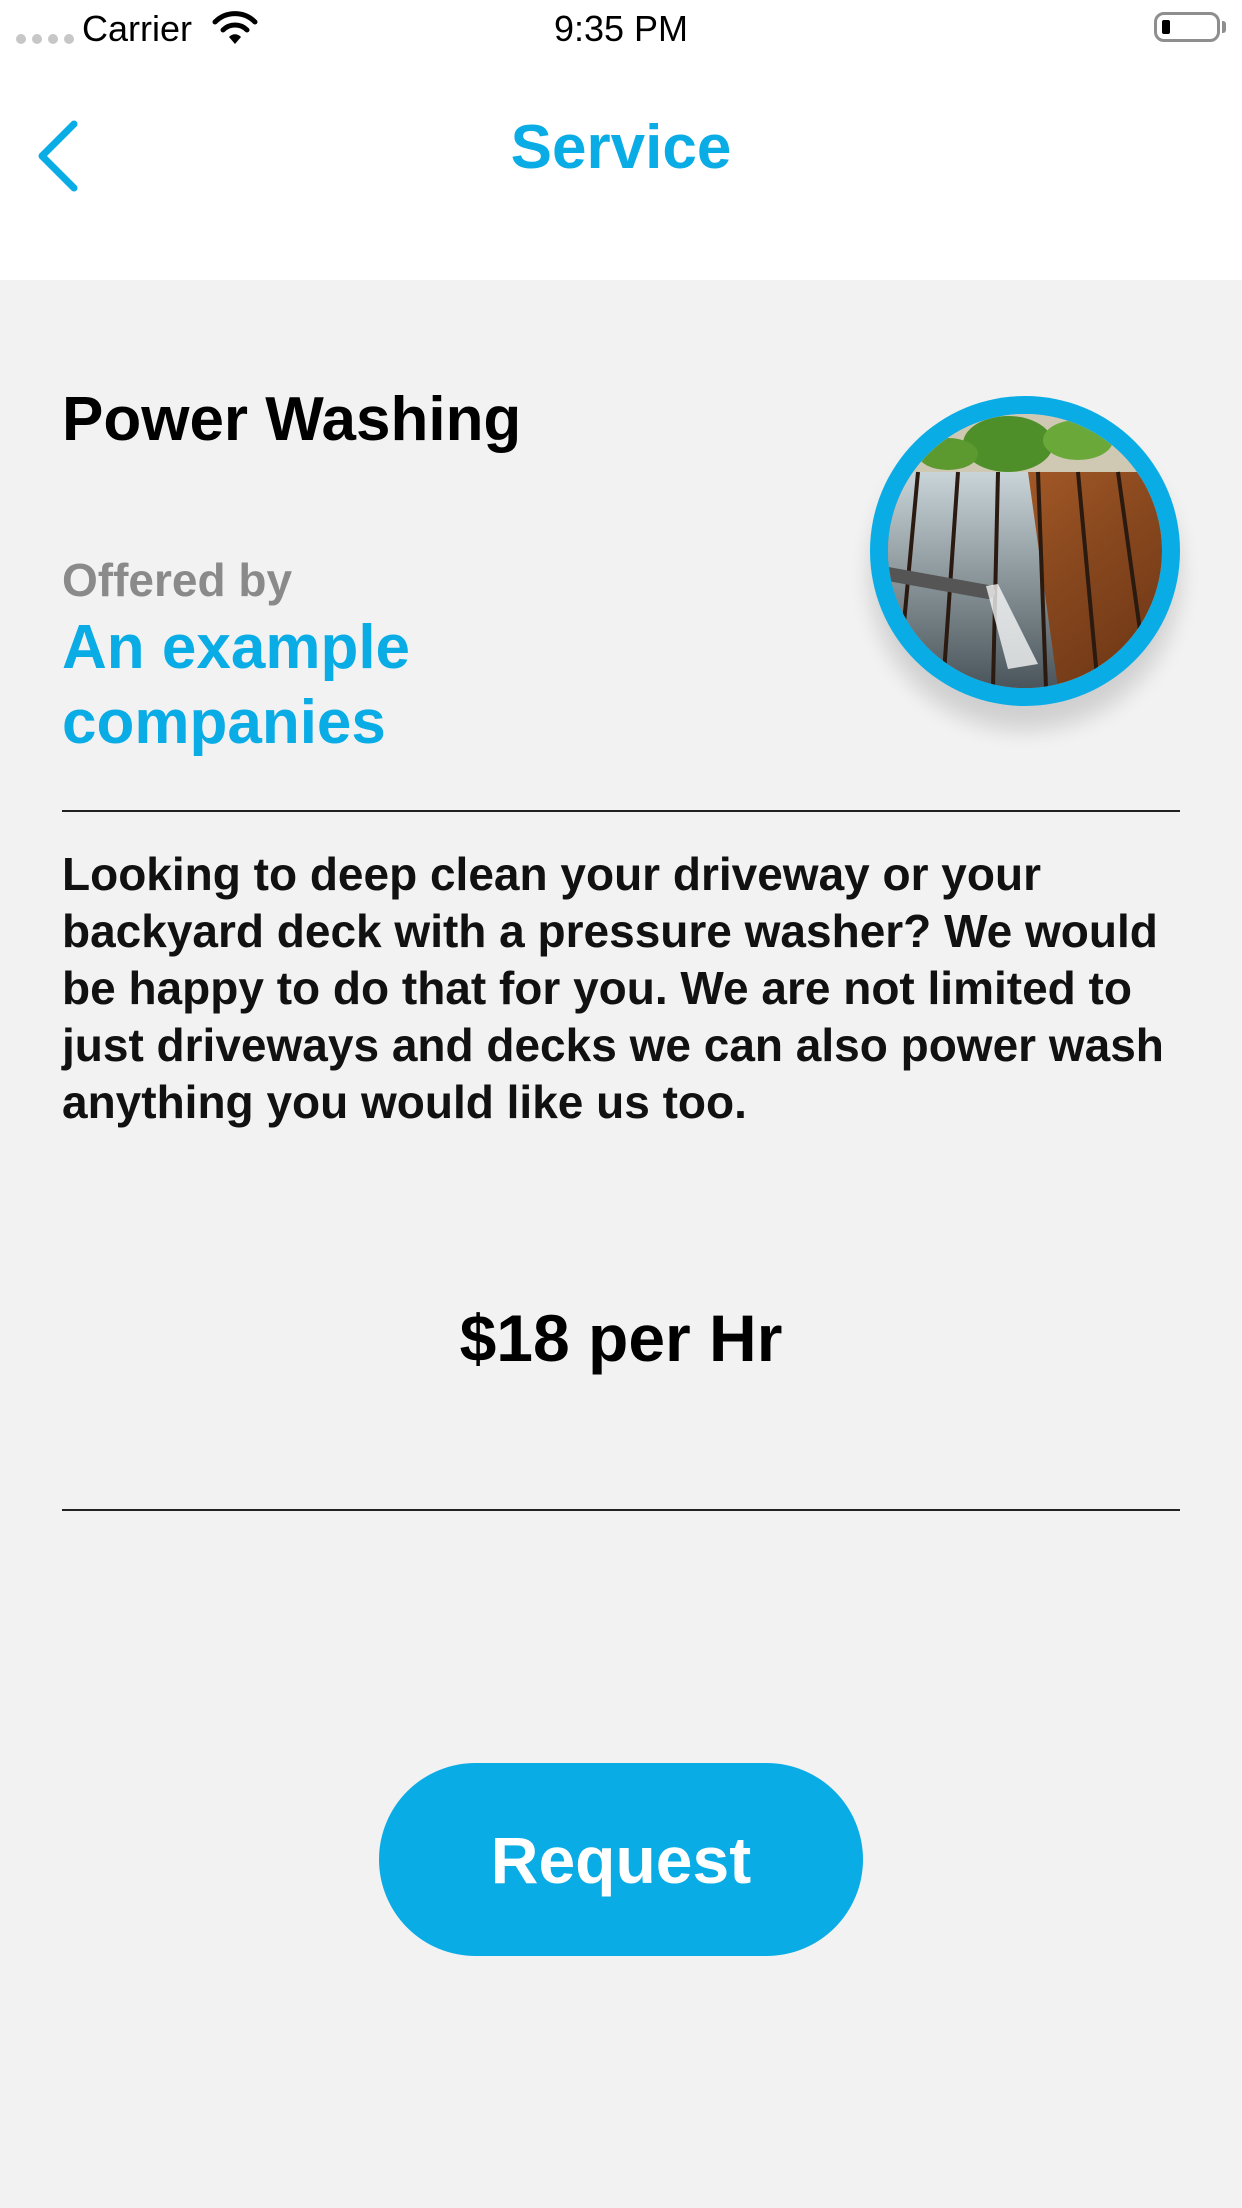 The width and height of the screenshot is (1242, 2208). I want to click on top-divider, so click(621, 811).